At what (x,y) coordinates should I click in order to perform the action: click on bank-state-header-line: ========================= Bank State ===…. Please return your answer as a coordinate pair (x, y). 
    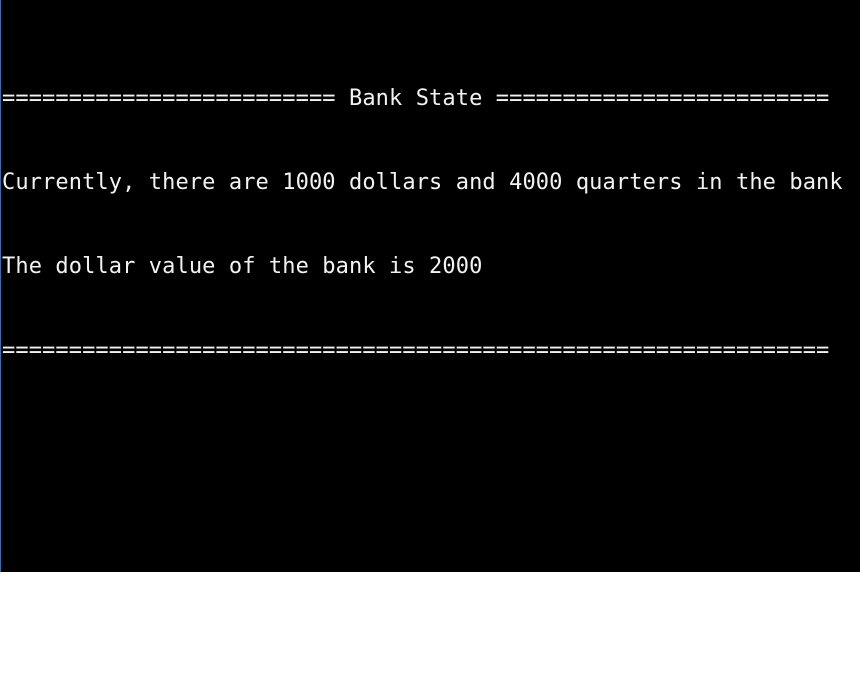
    Looking at the image, I should click on (416, 98).